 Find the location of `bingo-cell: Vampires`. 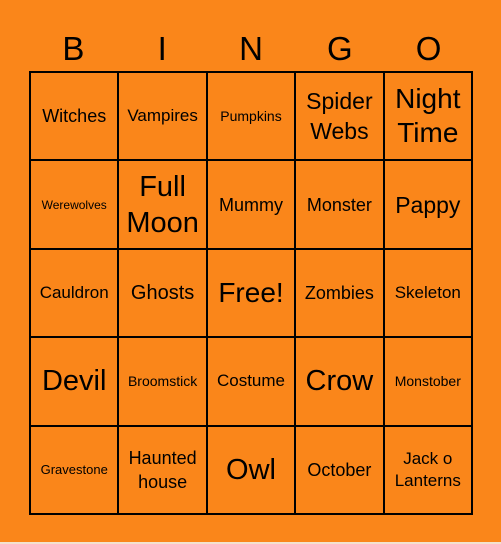

bingo-cell: Vampires is located at coordinates (163, 117).